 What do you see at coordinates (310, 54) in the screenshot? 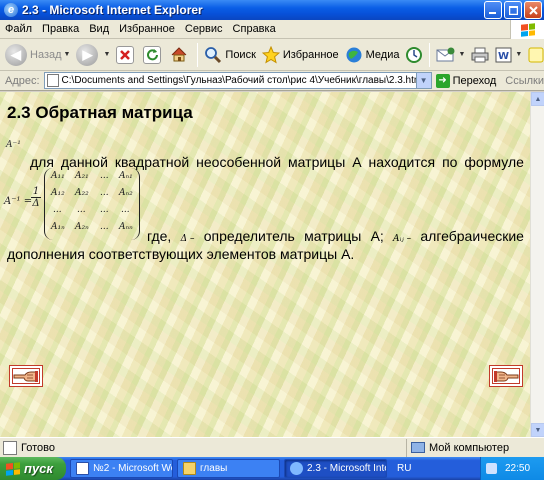
I see `favorites-label: Избранное` at bounding box center [310, 54].